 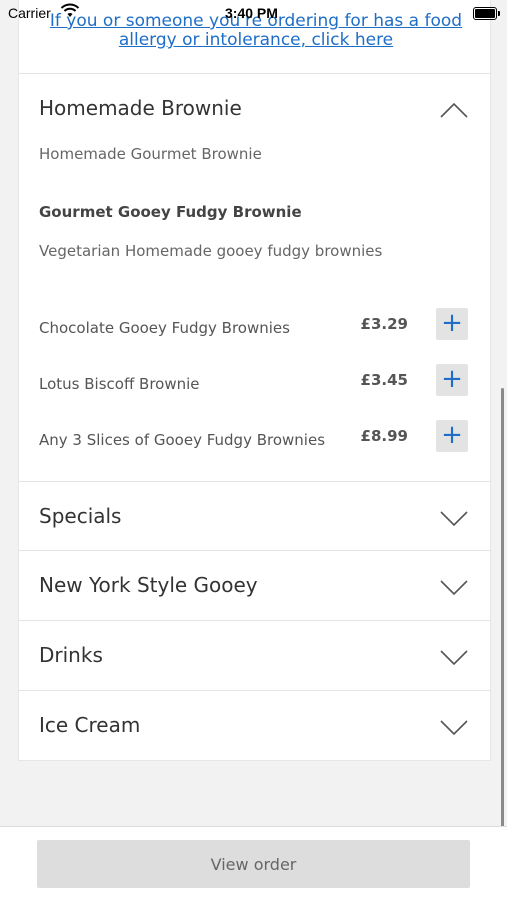 I want to click on view-order-button: View order, so click(x=253, y=864).